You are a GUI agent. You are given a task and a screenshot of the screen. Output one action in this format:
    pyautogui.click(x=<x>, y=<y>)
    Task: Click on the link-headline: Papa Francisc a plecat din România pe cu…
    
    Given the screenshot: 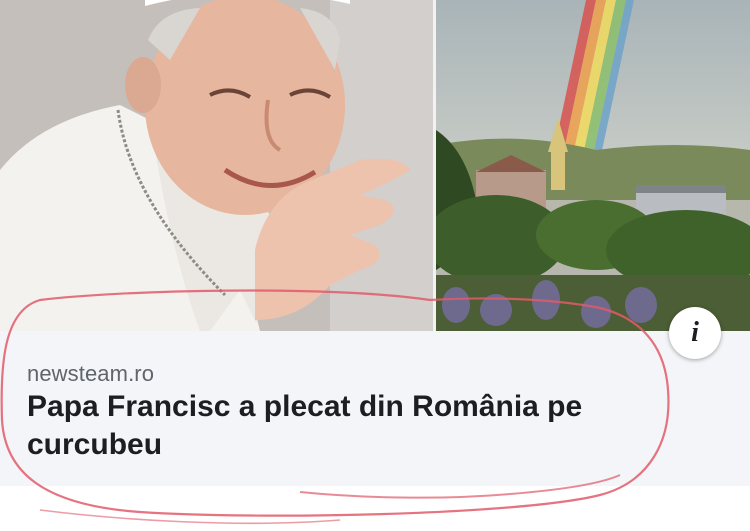 What is the action you would take?
    pyautogui.click(x=347, y=426)
    